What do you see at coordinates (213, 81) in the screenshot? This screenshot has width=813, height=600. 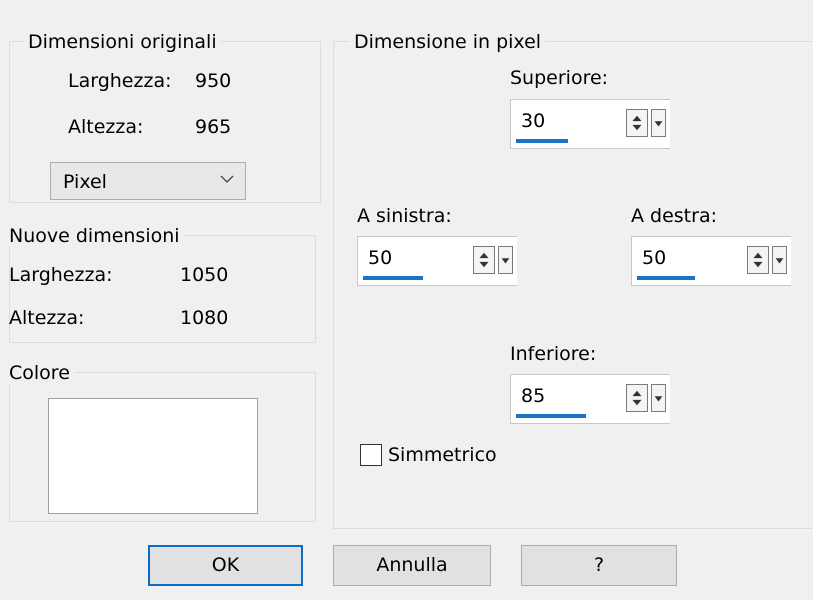 I see `original-width-value: 950` at bounding box center [213, 81].